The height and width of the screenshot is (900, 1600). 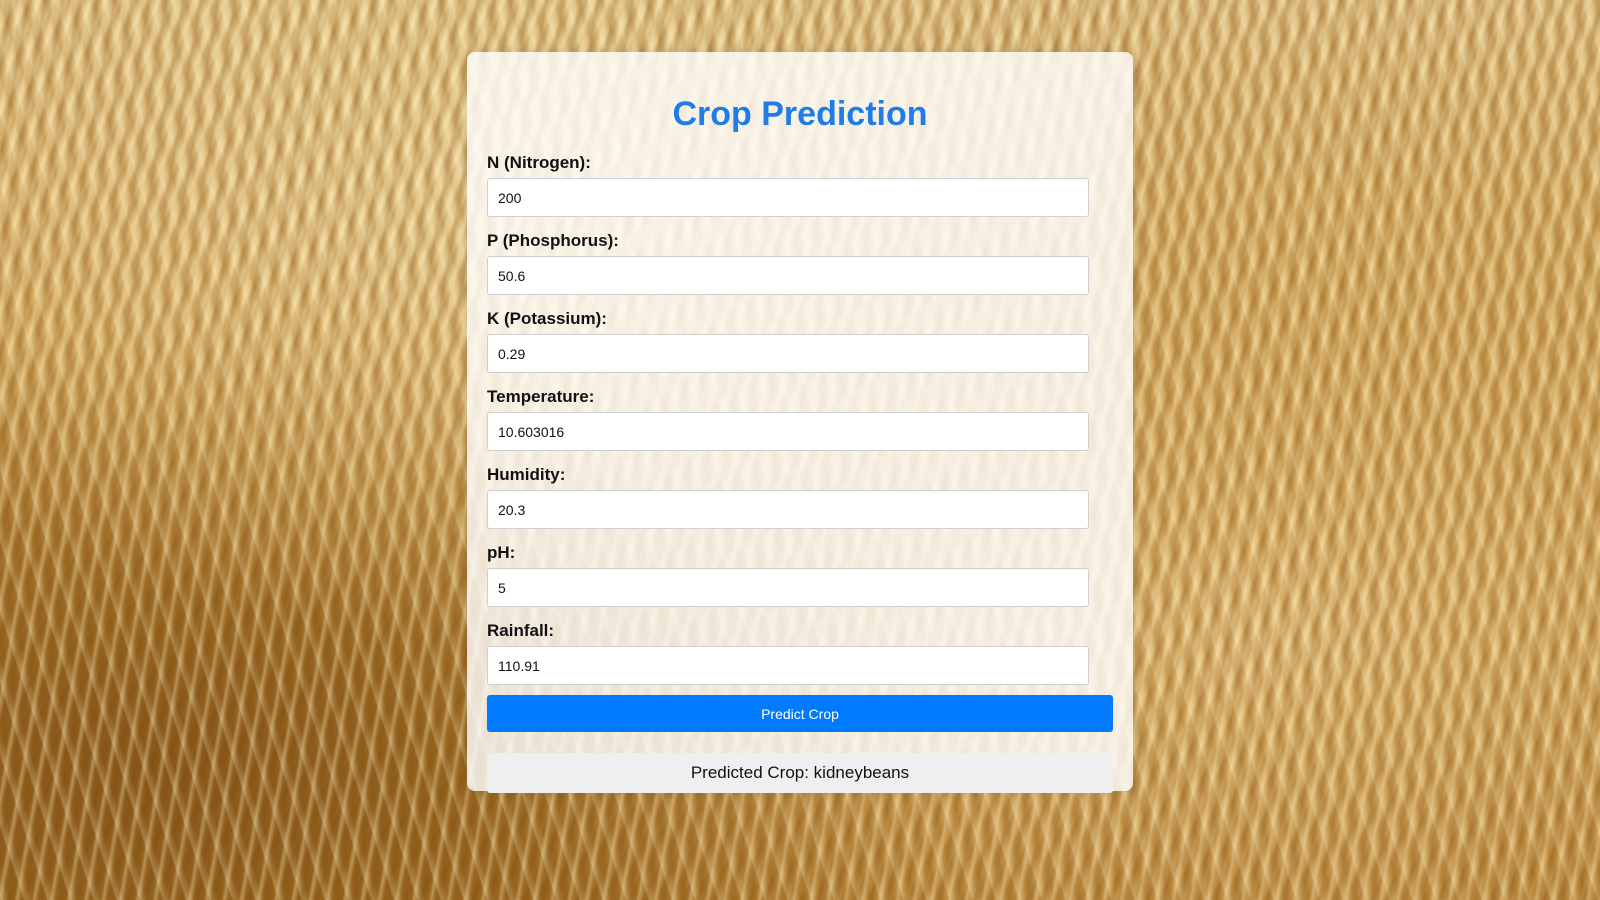 I want to click on temperature-input, so click(x=788, y=431).